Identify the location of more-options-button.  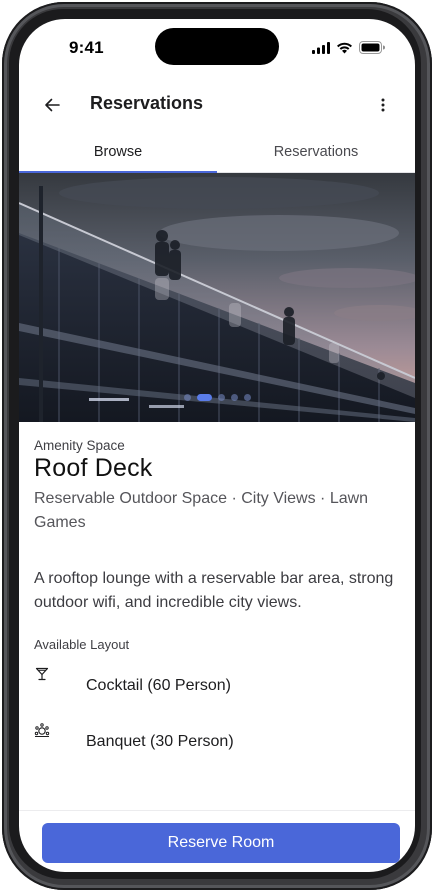
(383, 105).